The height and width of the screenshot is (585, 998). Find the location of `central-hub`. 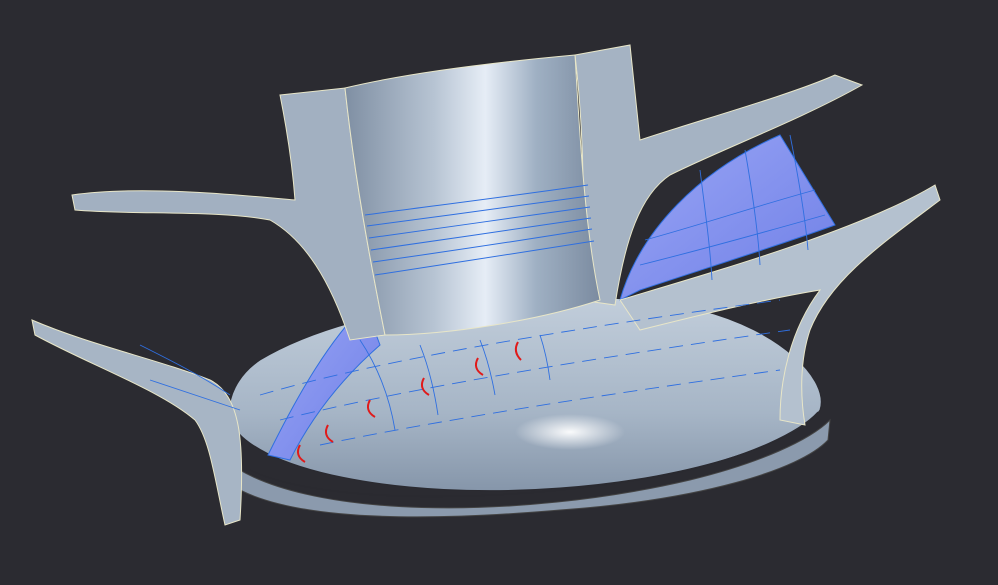

central-hub is located at coordinates (472, 195).